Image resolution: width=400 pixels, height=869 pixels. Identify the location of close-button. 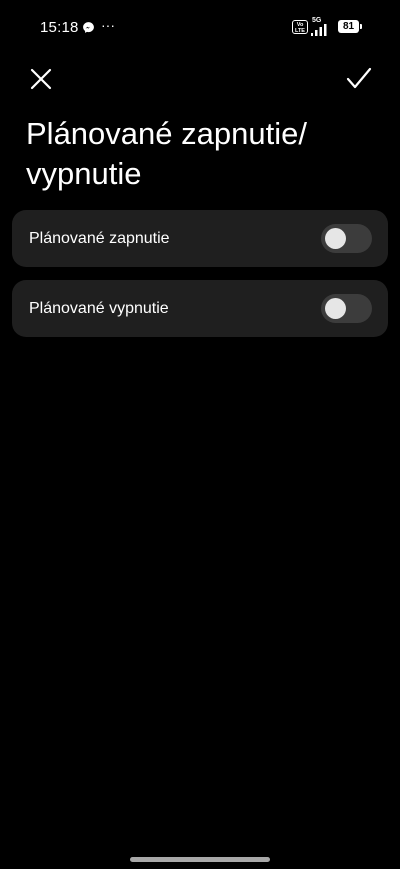
(41, 79).